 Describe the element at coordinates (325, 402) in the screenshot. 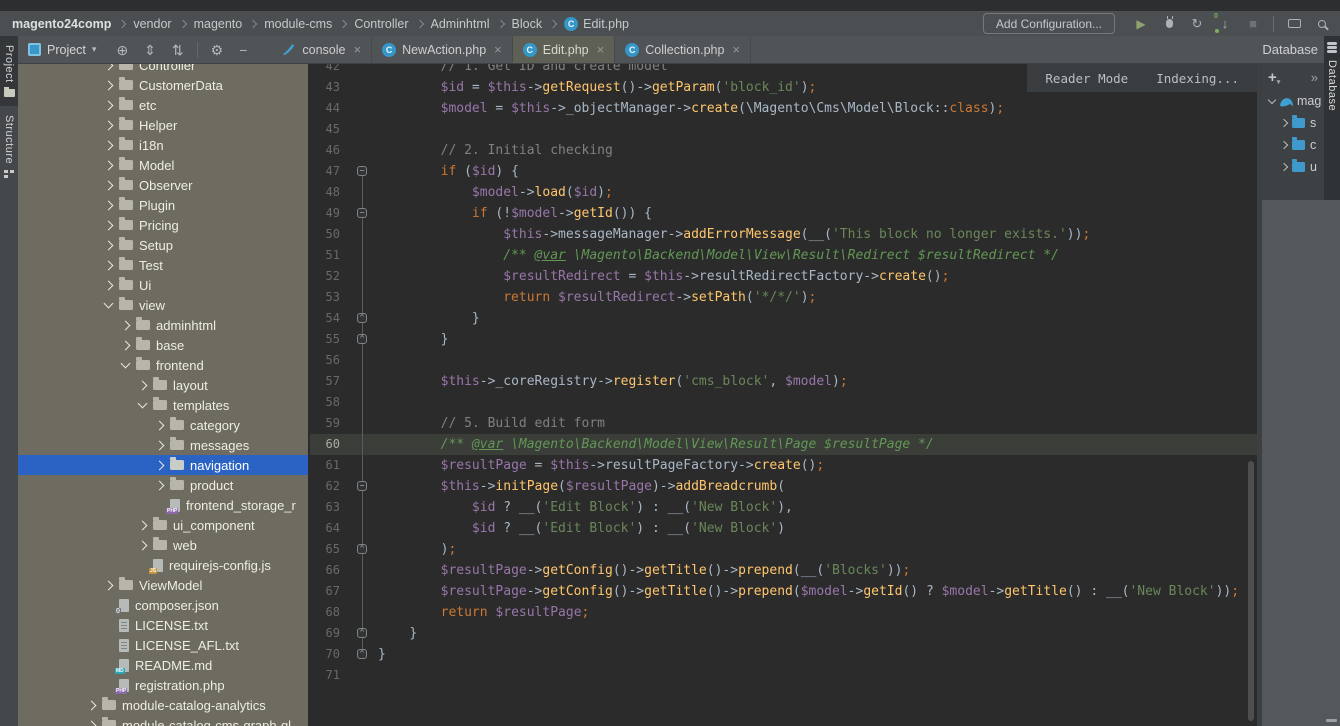

I see `line-number: 58` at that location.